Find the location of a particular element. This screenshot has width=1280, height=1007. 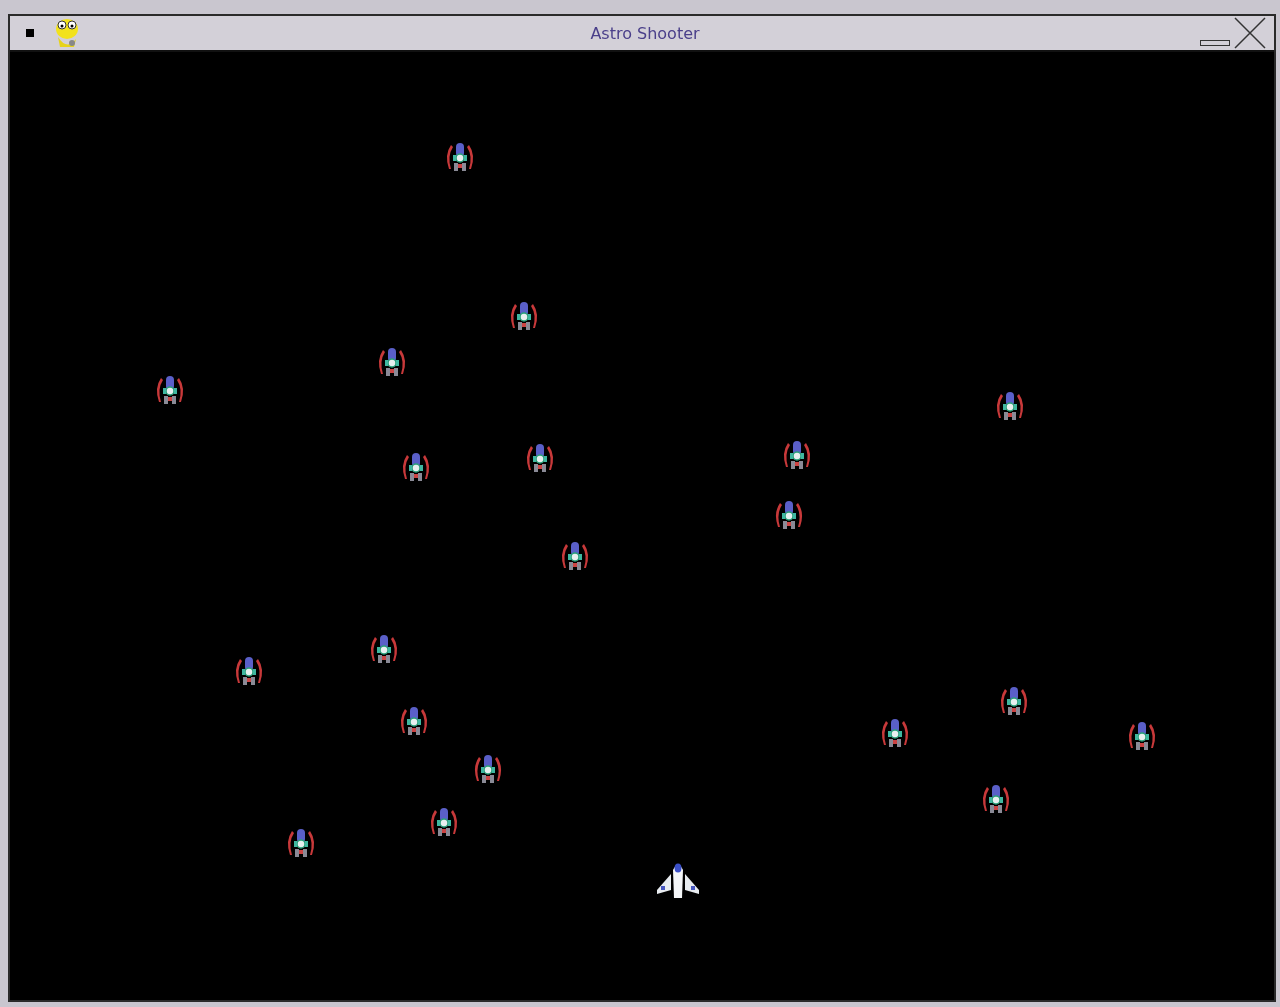

minimize-icon is located at coordinates (1215, 43).